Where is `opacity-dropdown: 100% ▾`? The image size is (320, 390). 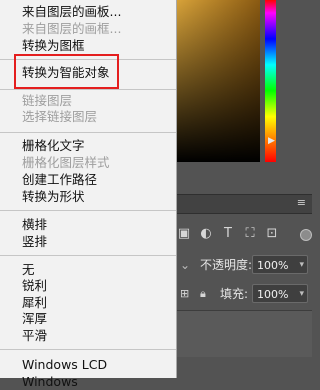
opacity-dropdown: 100% ▾ is located at coordinates (280, 264).